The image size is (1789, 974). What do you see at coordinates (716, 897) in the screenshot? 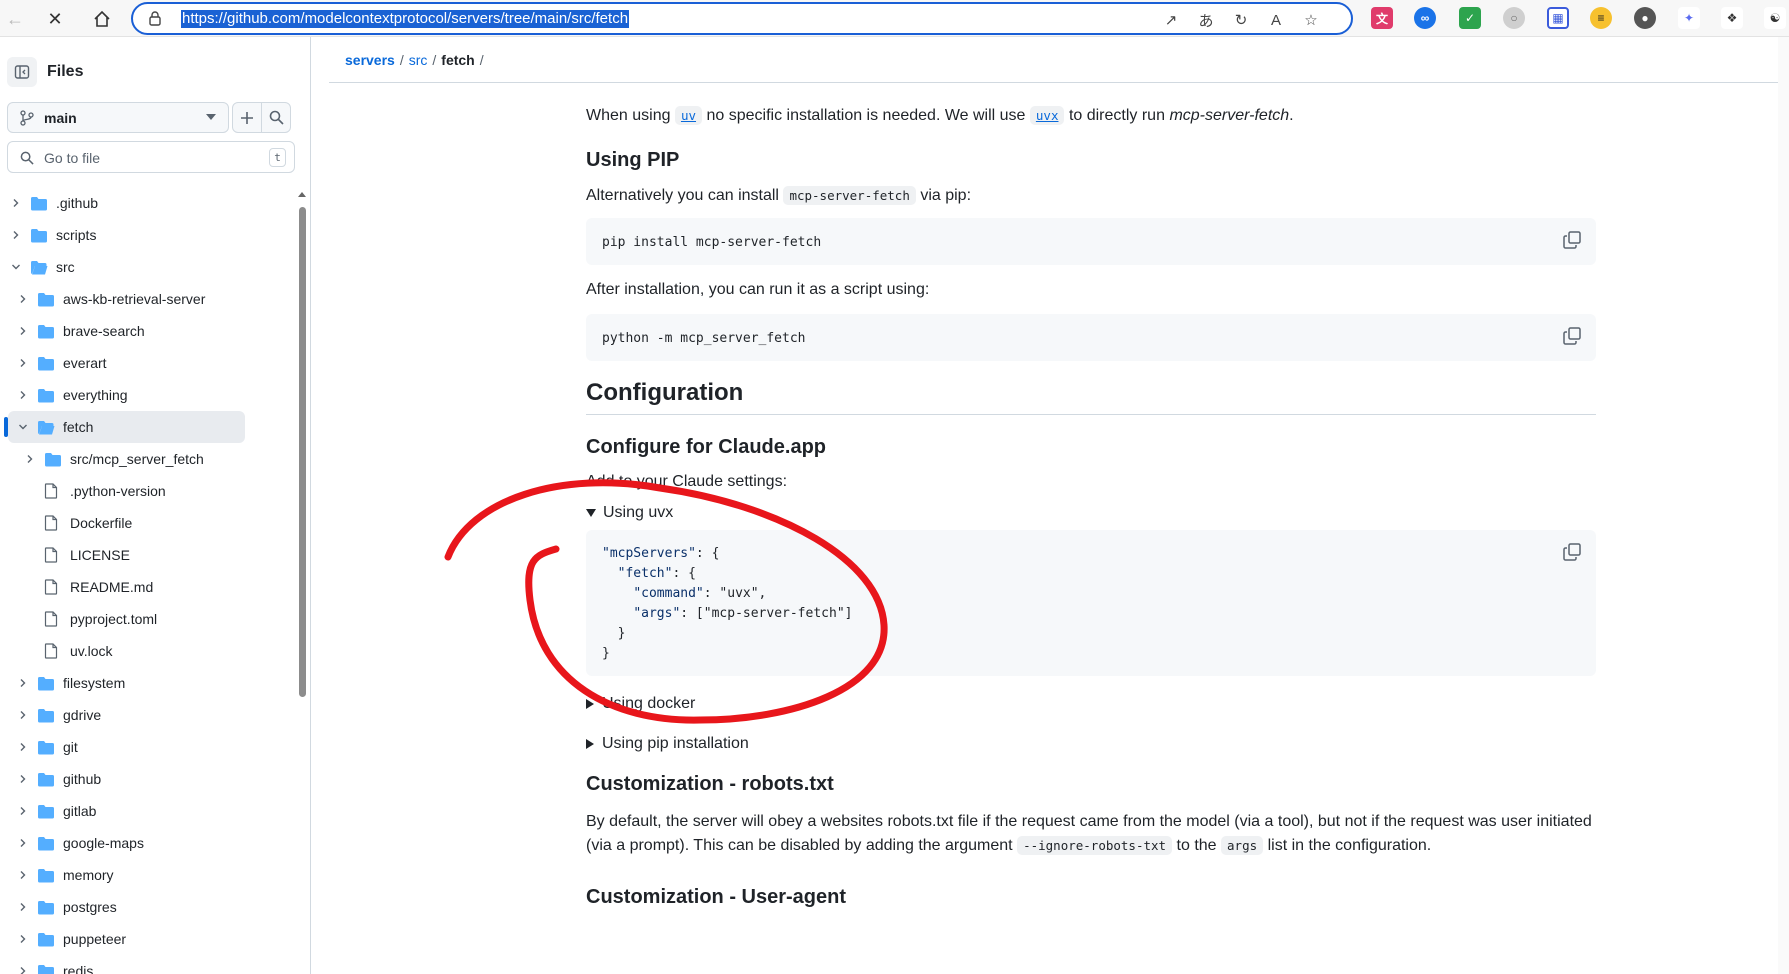
I see `heading-user-agent: Customization - User-agent` at bounding box center [716, 897].